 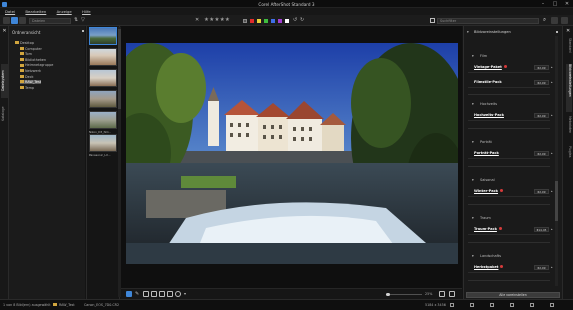 What do you see at coordinates (452, 294) in the screenshot?
I see `single-view-icon` at bounding box center [452, 294].